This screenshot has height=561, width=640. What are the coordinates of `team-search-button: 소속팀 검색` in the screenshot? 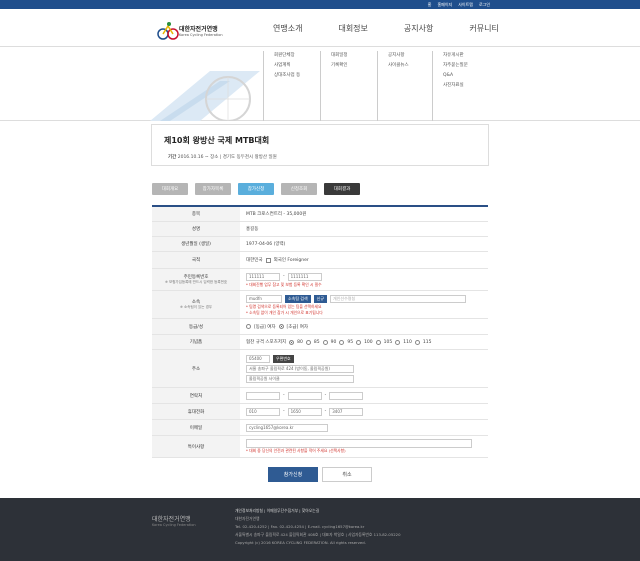 It's located at (298, 298).